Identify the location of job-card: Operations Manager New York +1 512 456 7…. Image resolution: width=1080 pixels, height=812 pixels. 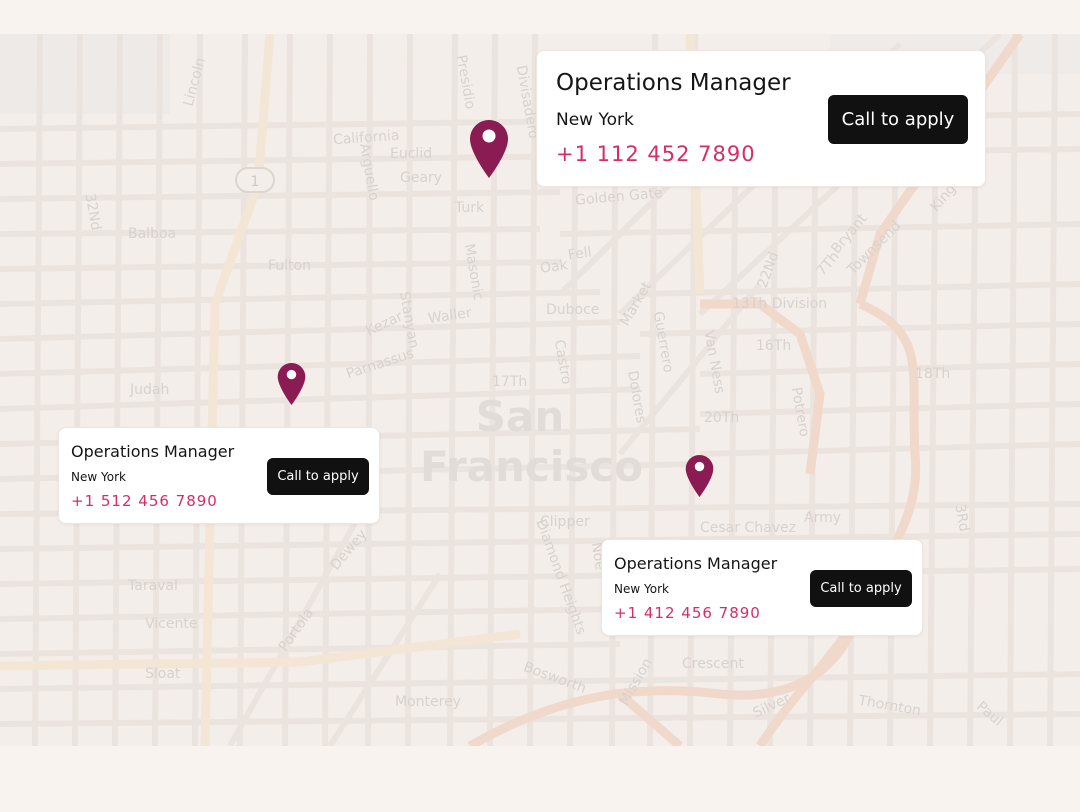
(219, 475).